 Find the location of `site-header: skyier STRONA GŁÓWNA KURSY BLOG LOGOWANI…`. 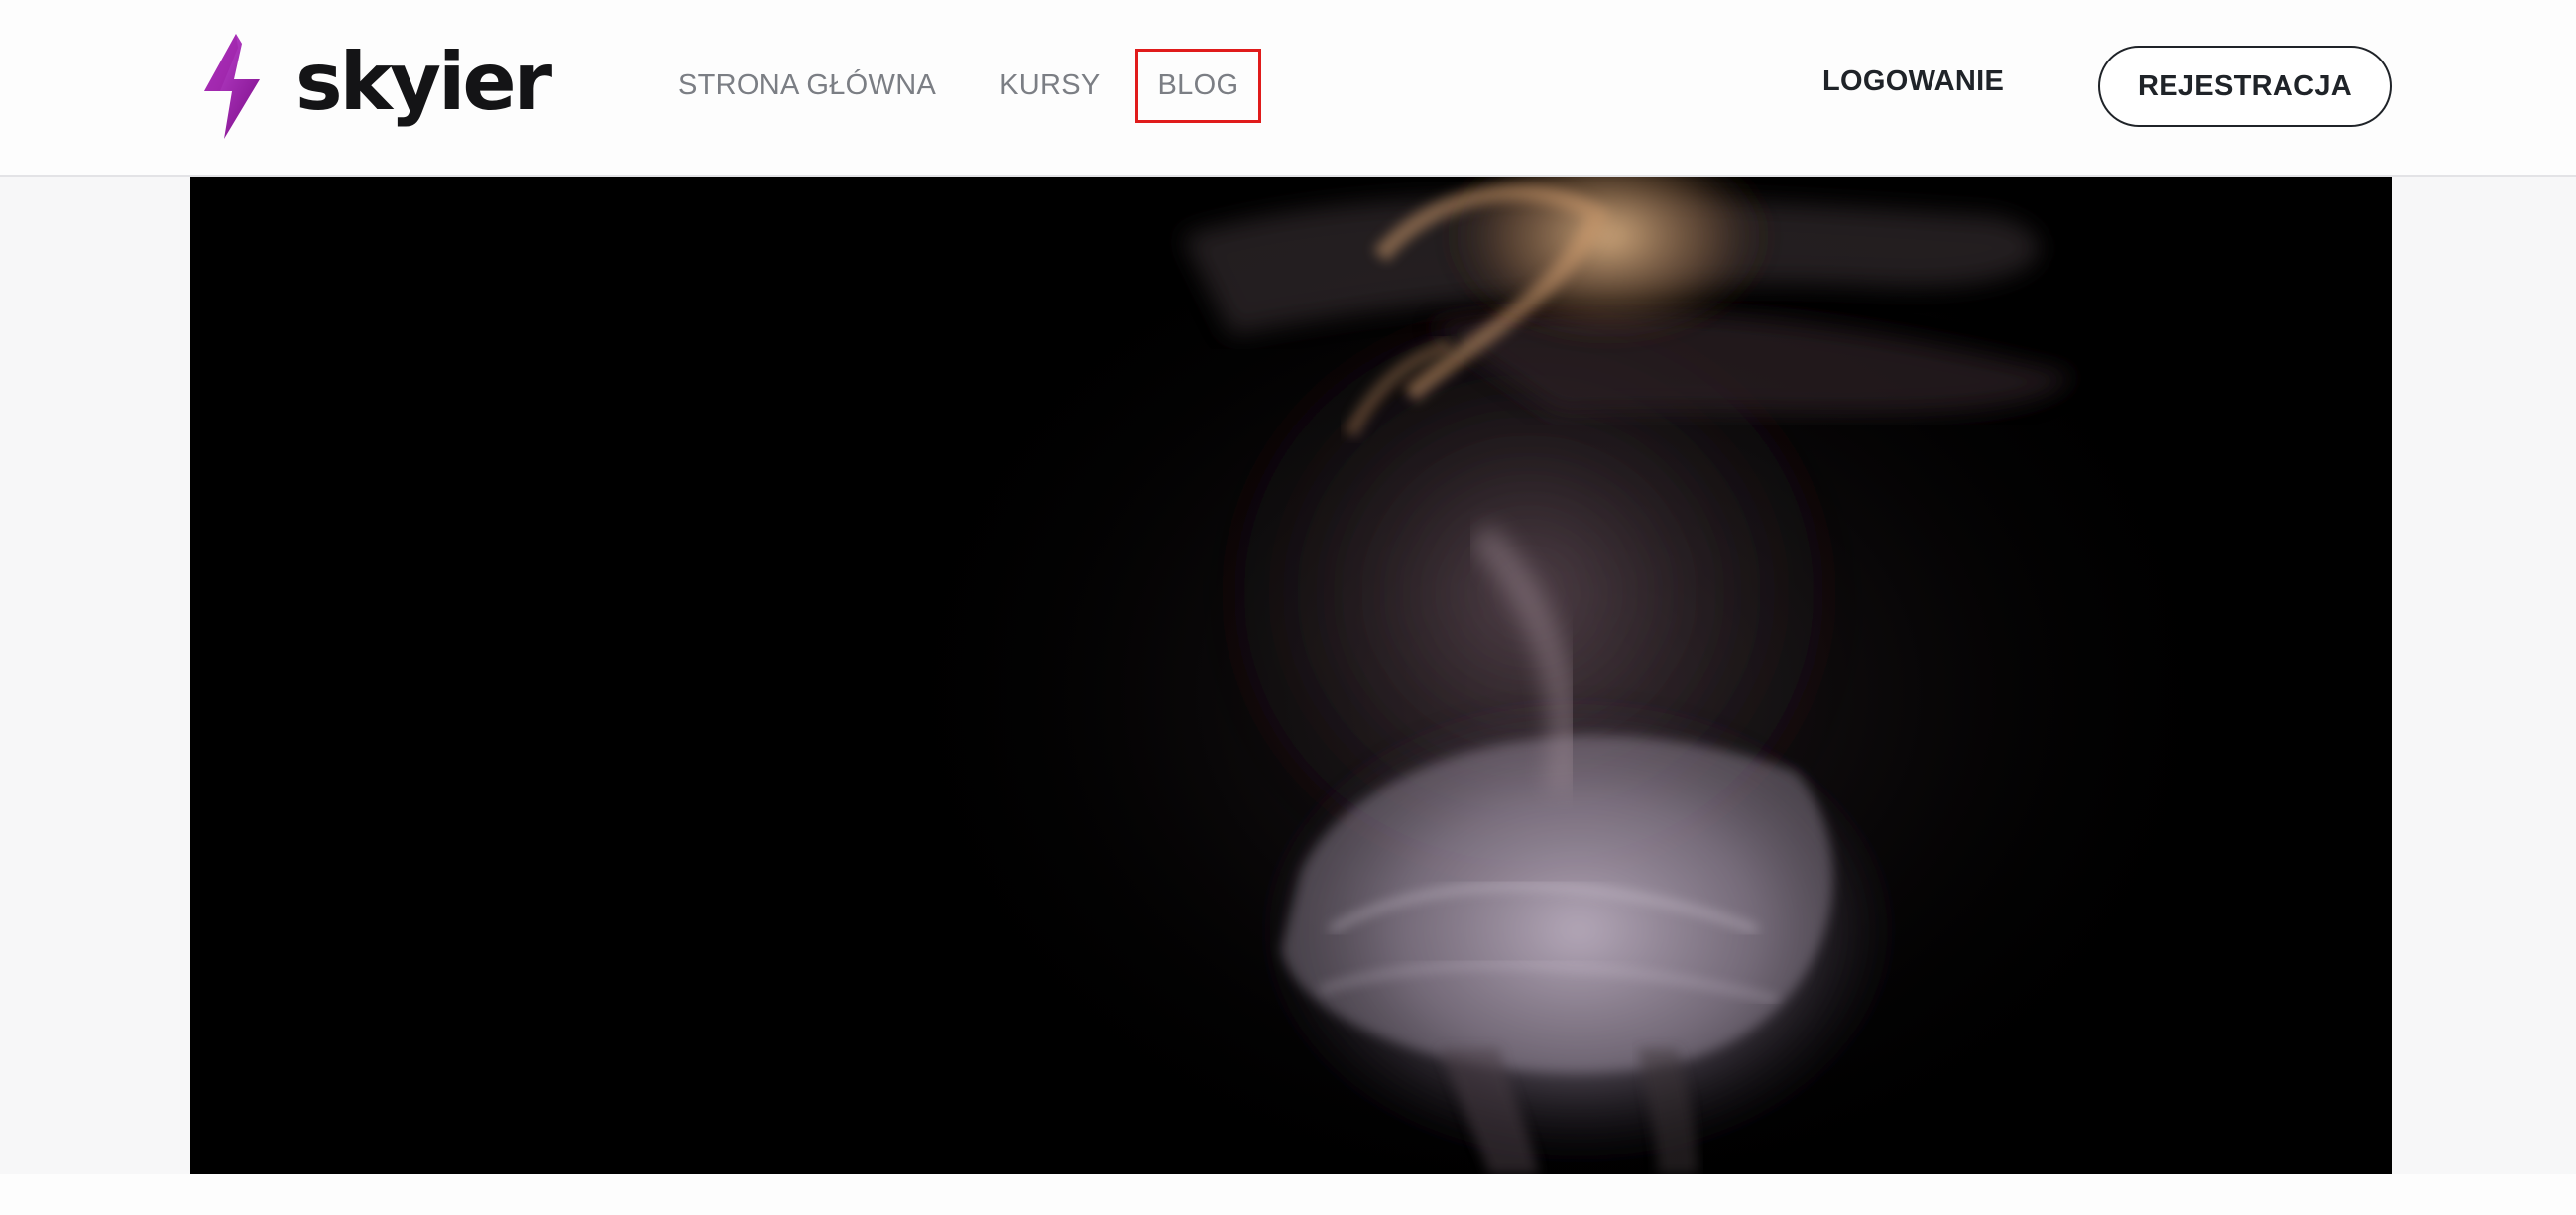

site-header: skyier STRONA GŁÓWNA KURSY BLOG LOGOWANI… is located at coordinates (1288, 88).